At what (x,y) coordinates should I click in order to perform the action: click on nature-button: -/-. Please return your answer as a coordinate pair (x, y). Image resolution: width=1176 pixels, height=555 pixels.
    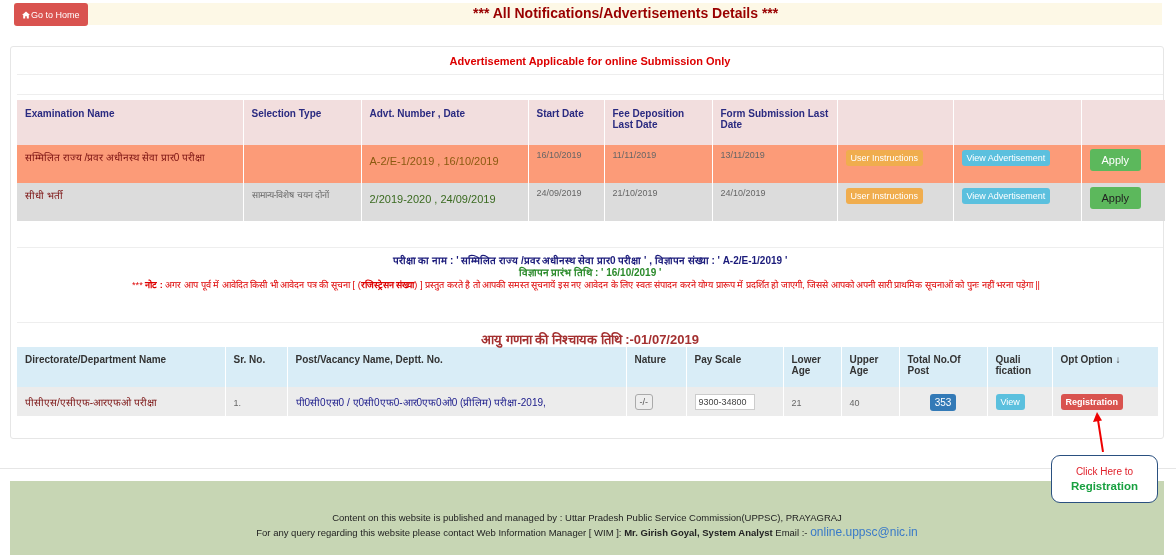
    Looking at the image, I should click on (643, 401).